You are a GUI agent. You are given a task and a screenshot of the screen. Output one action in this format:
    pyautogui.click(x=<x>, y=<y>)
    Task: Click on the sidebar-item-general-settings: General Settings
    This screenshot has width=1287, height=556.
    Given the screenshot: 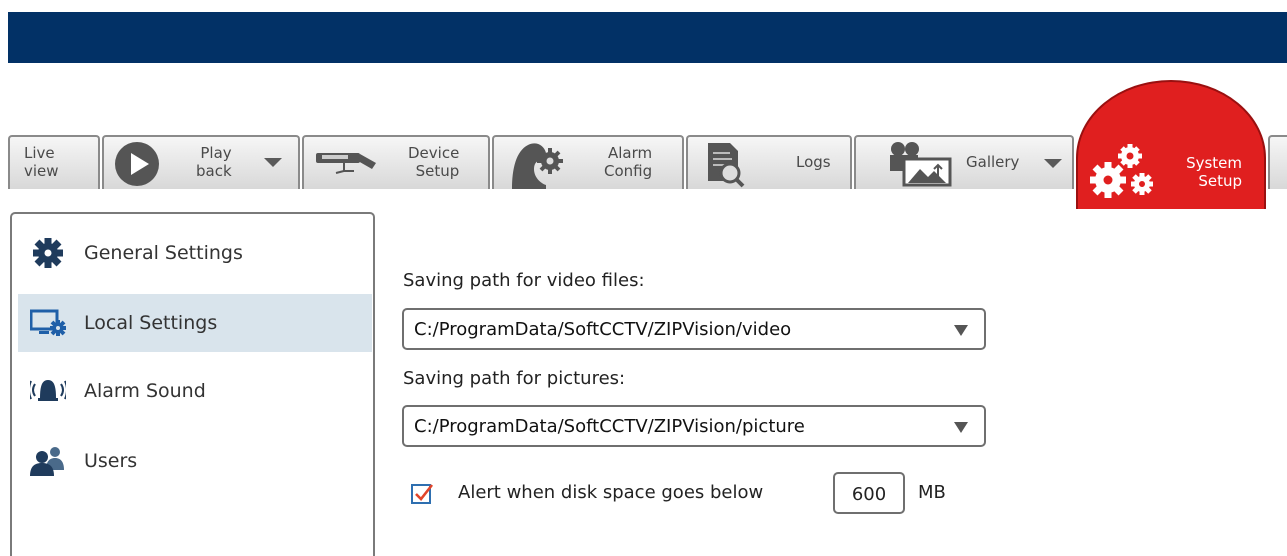 What is the action you would take?
    pyautogui.click(x=195, y=253)
    